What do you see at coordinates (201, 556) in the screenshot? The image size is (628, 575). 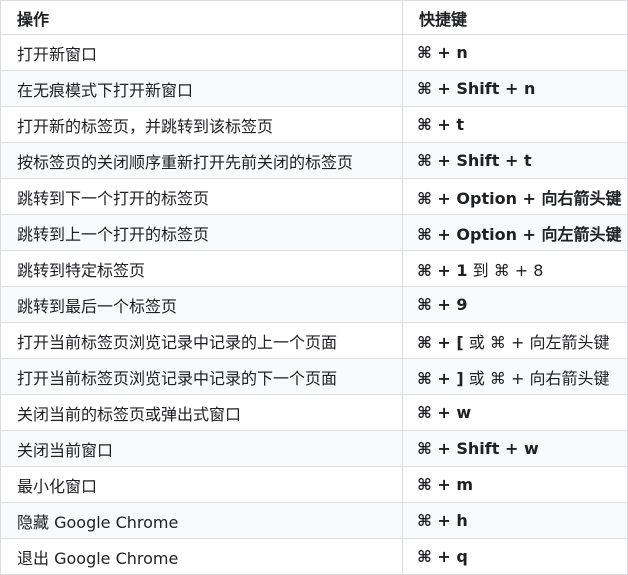 I see `action-cell: 退出 Google Chrome` at bounding box center [201, 556].